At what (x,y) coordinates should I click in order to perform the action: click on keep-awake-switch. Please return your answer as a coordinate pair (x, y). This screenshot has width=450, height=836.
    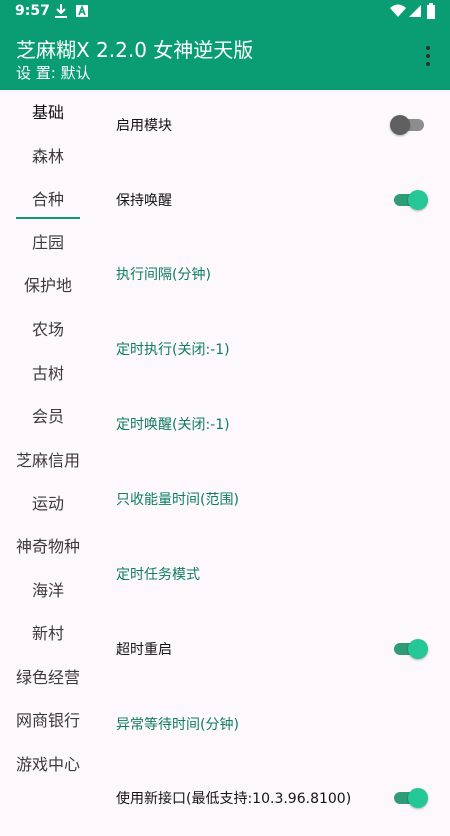
    Looking at the image, I should click on (411, 200).